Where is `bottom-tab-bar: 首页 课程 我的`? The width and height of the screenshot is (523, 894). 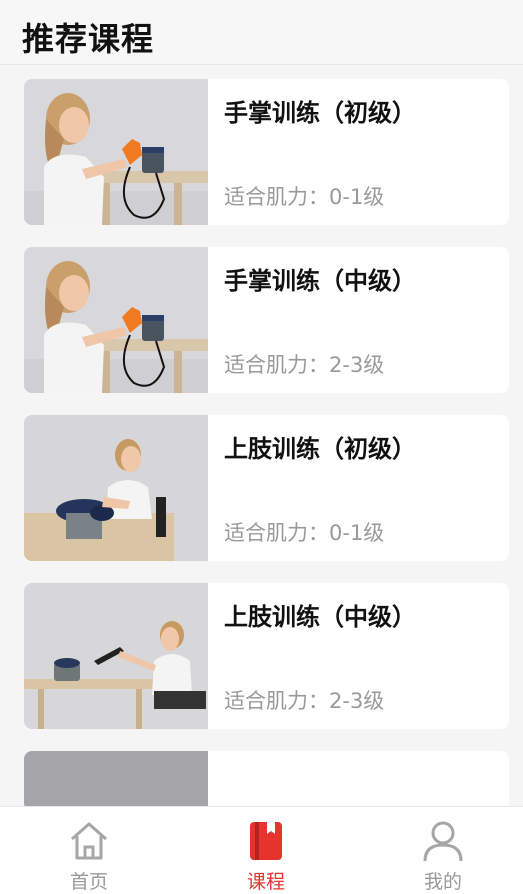
bottom-tab-bar: 首页 课程 我的 is located at coordinates (261, 850).